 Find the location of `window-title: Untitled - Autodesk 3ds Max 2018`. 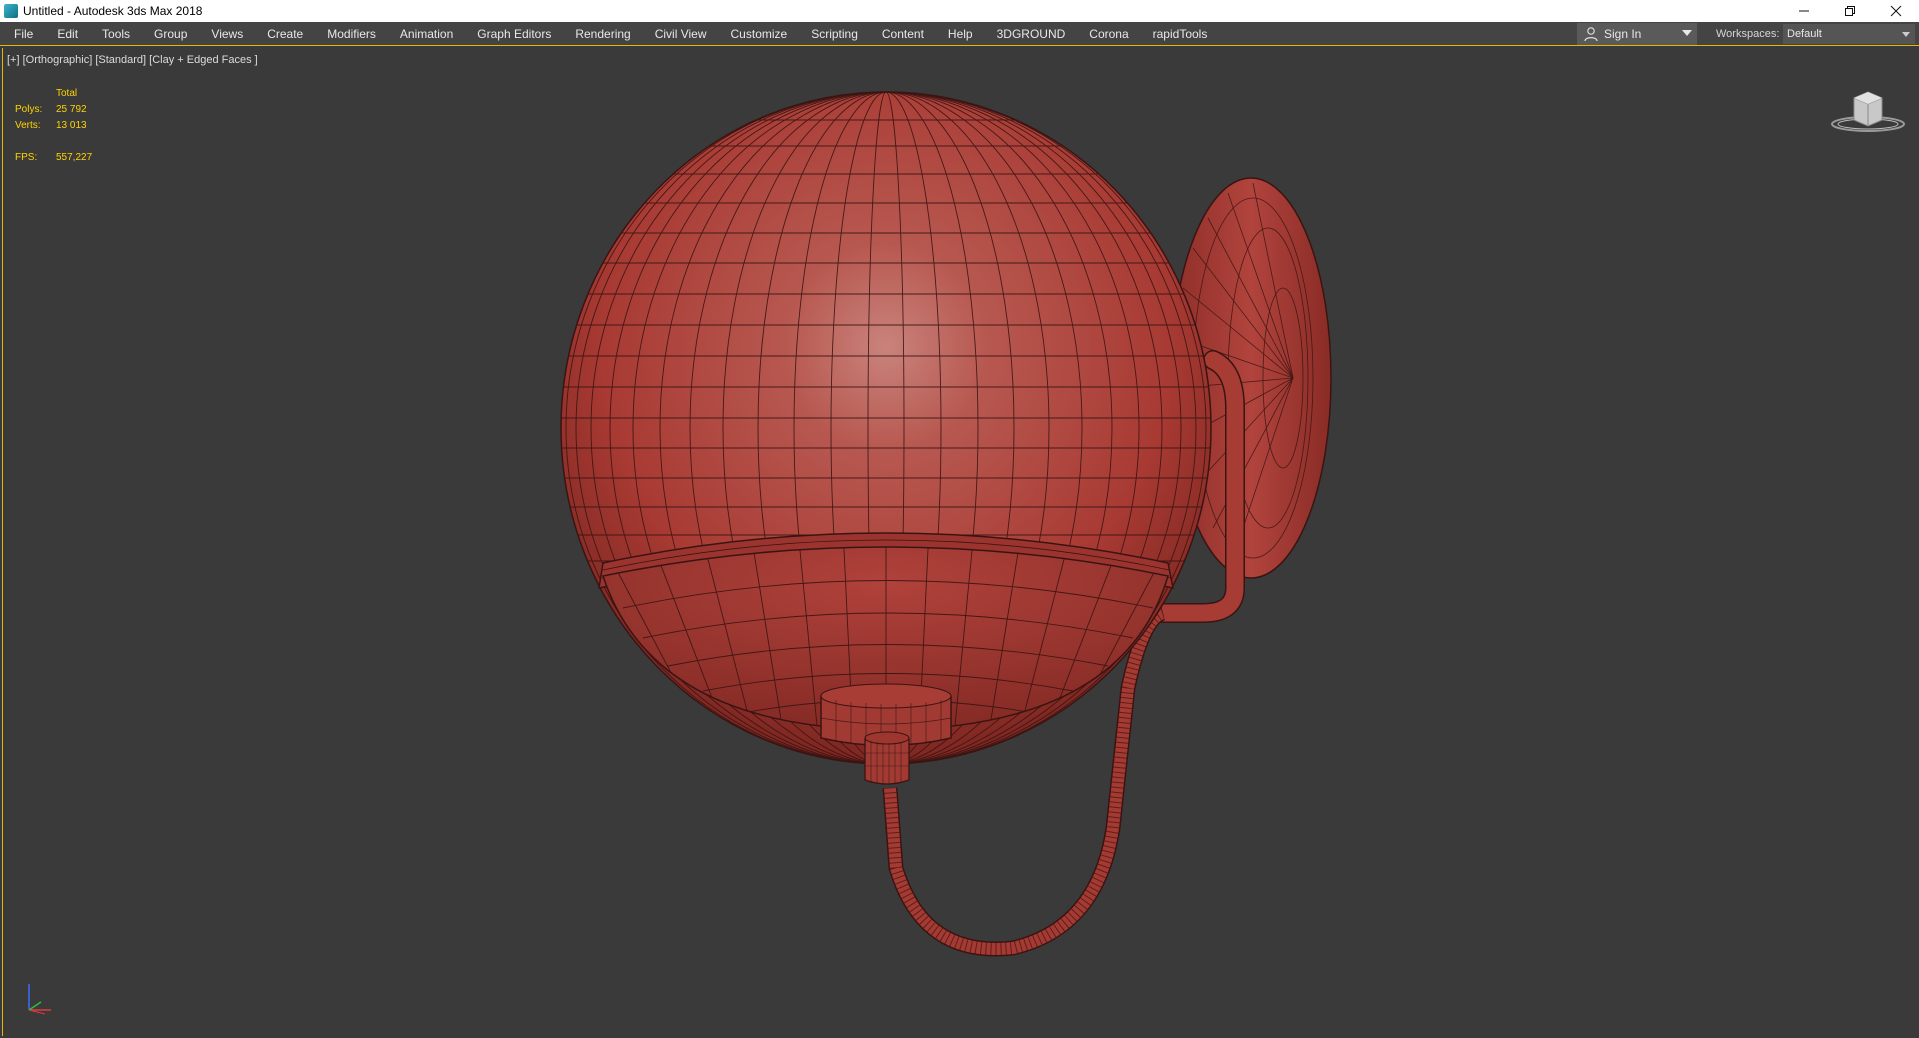

window-title: Untitled - Autodesk 3ds Max 2018 is located at coordinates (113, 11).